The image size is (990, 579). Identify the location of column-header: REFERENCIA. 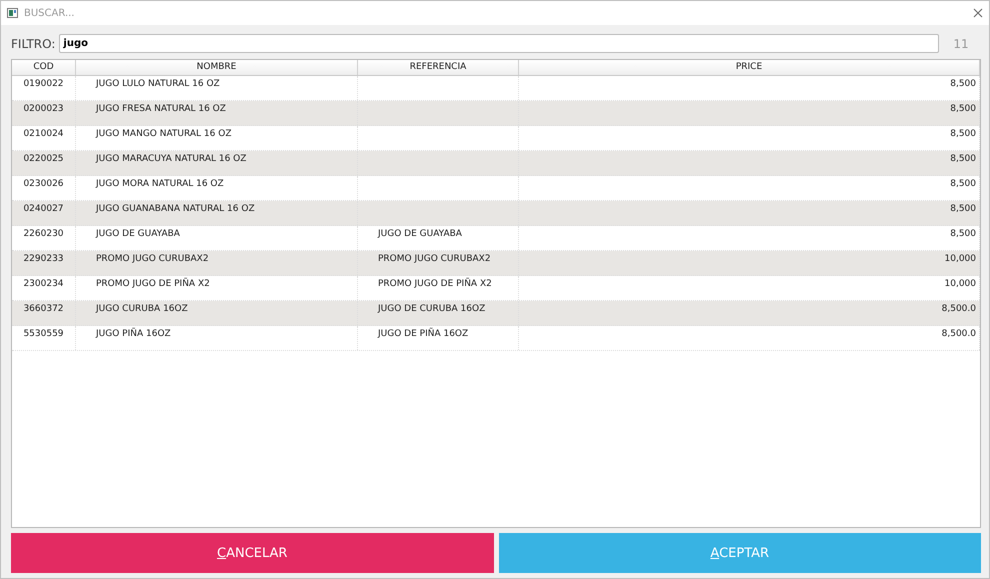
(438, 67).